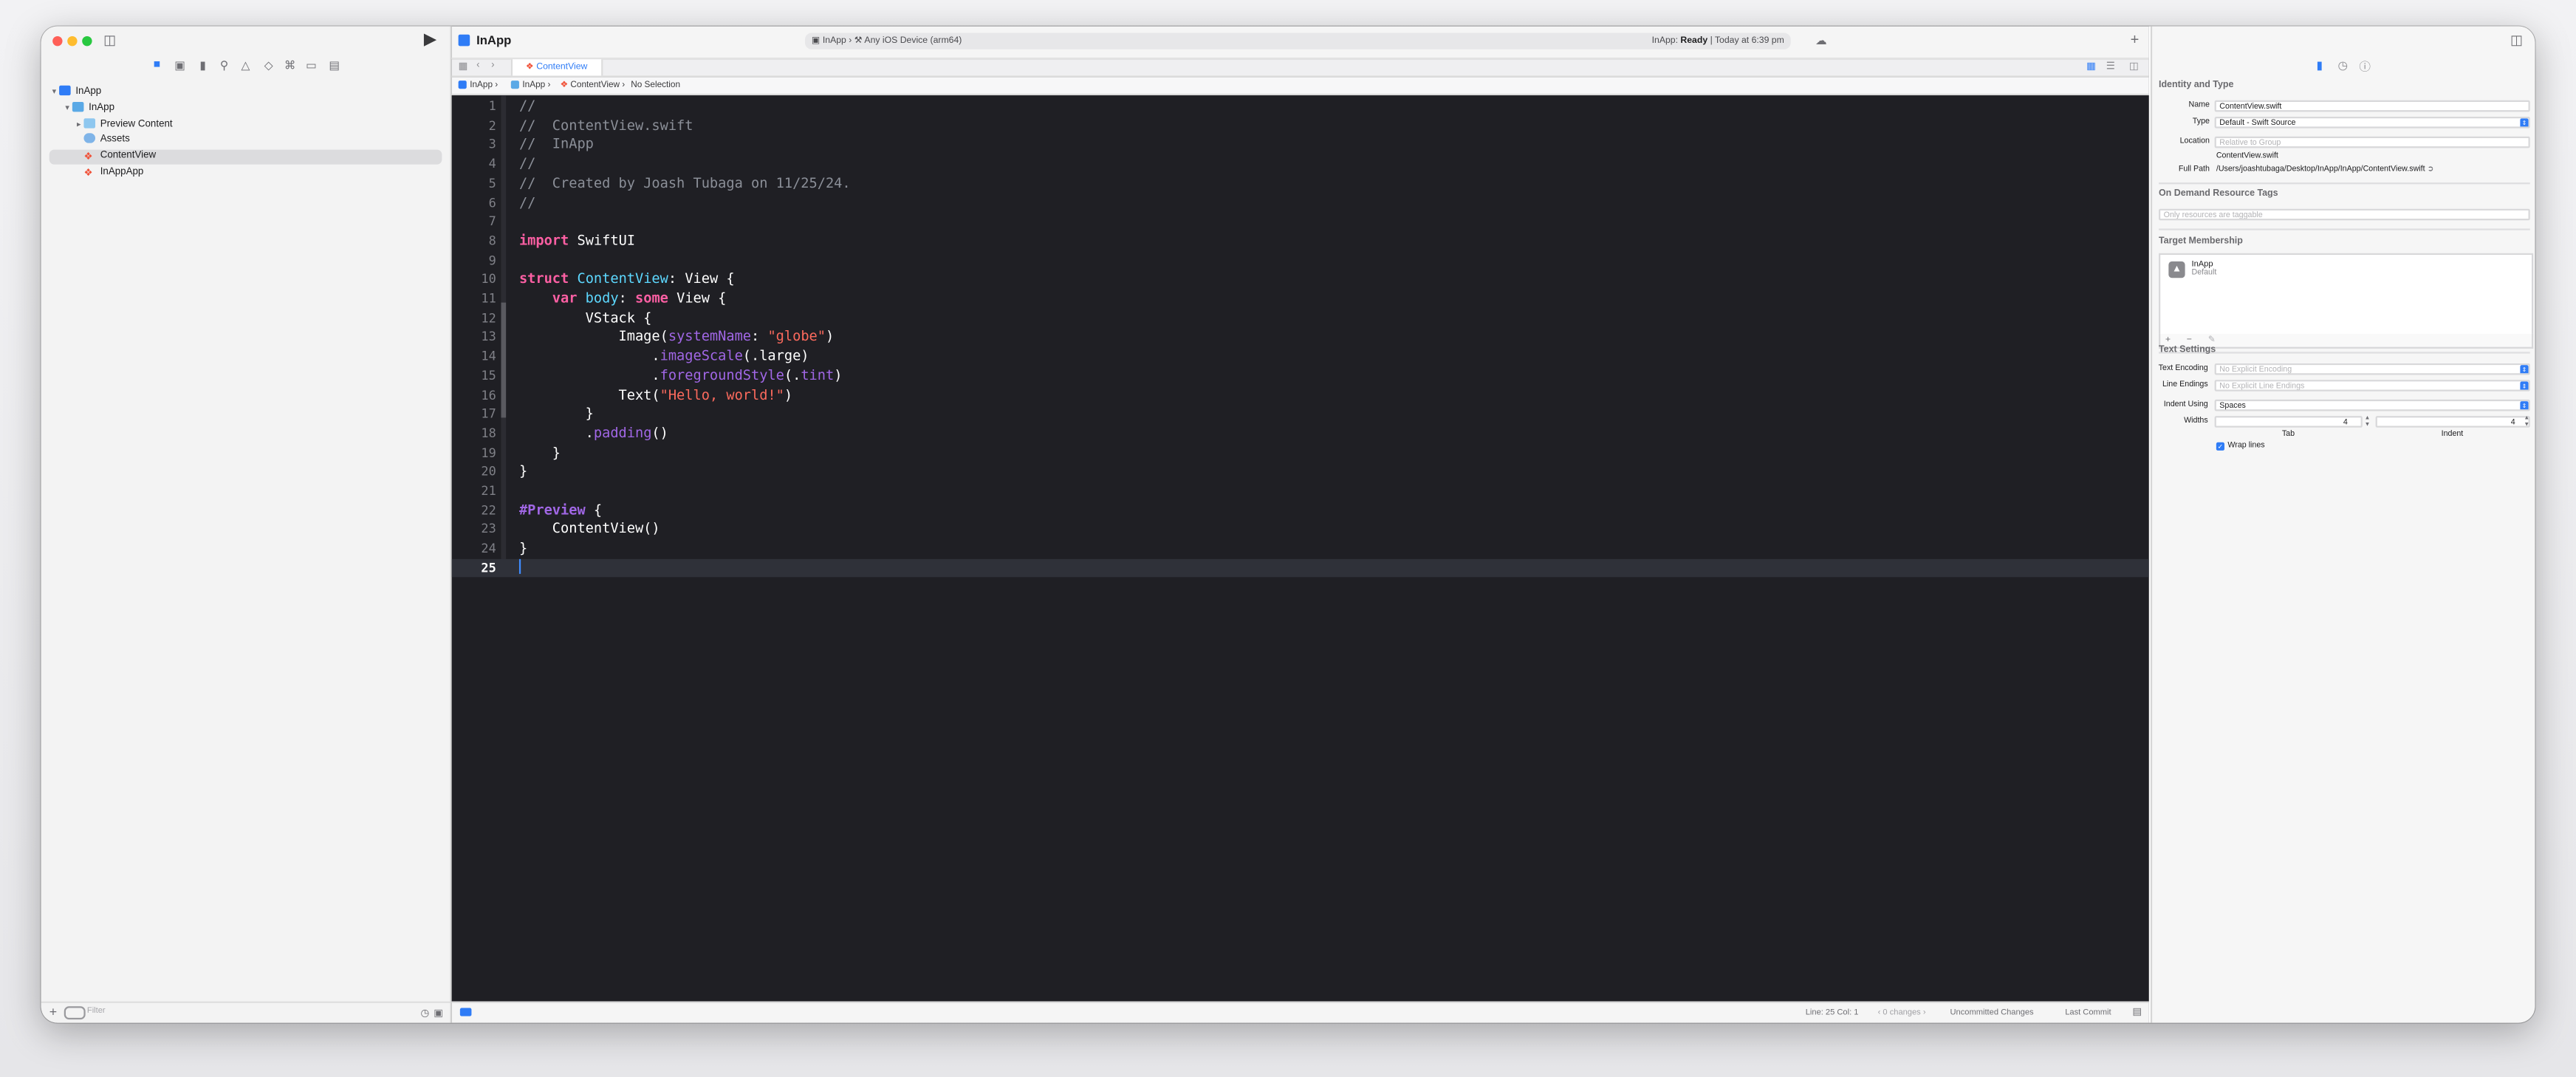 This screenshot has width=2576, height=1077. I want to click on changes-nav: ‹ 0 changes ›, so click(1902, 1013).